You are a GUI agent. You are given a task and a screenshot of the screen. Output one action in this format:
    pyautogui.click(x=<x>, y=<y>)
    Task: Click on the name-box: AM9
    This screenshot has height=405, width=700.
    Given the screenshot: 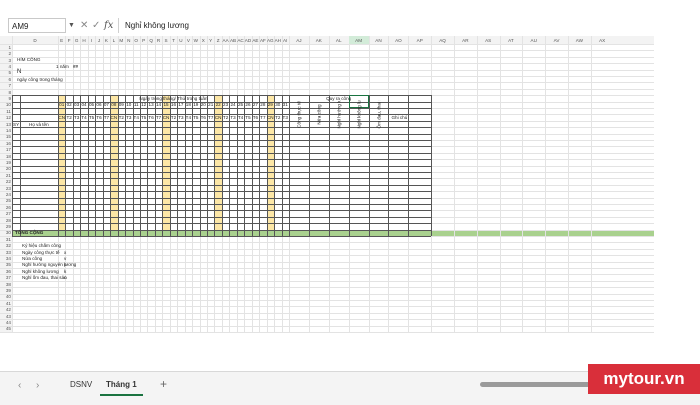 What is the action you would take?
    pyautogui.click(x=37, y=25)
    